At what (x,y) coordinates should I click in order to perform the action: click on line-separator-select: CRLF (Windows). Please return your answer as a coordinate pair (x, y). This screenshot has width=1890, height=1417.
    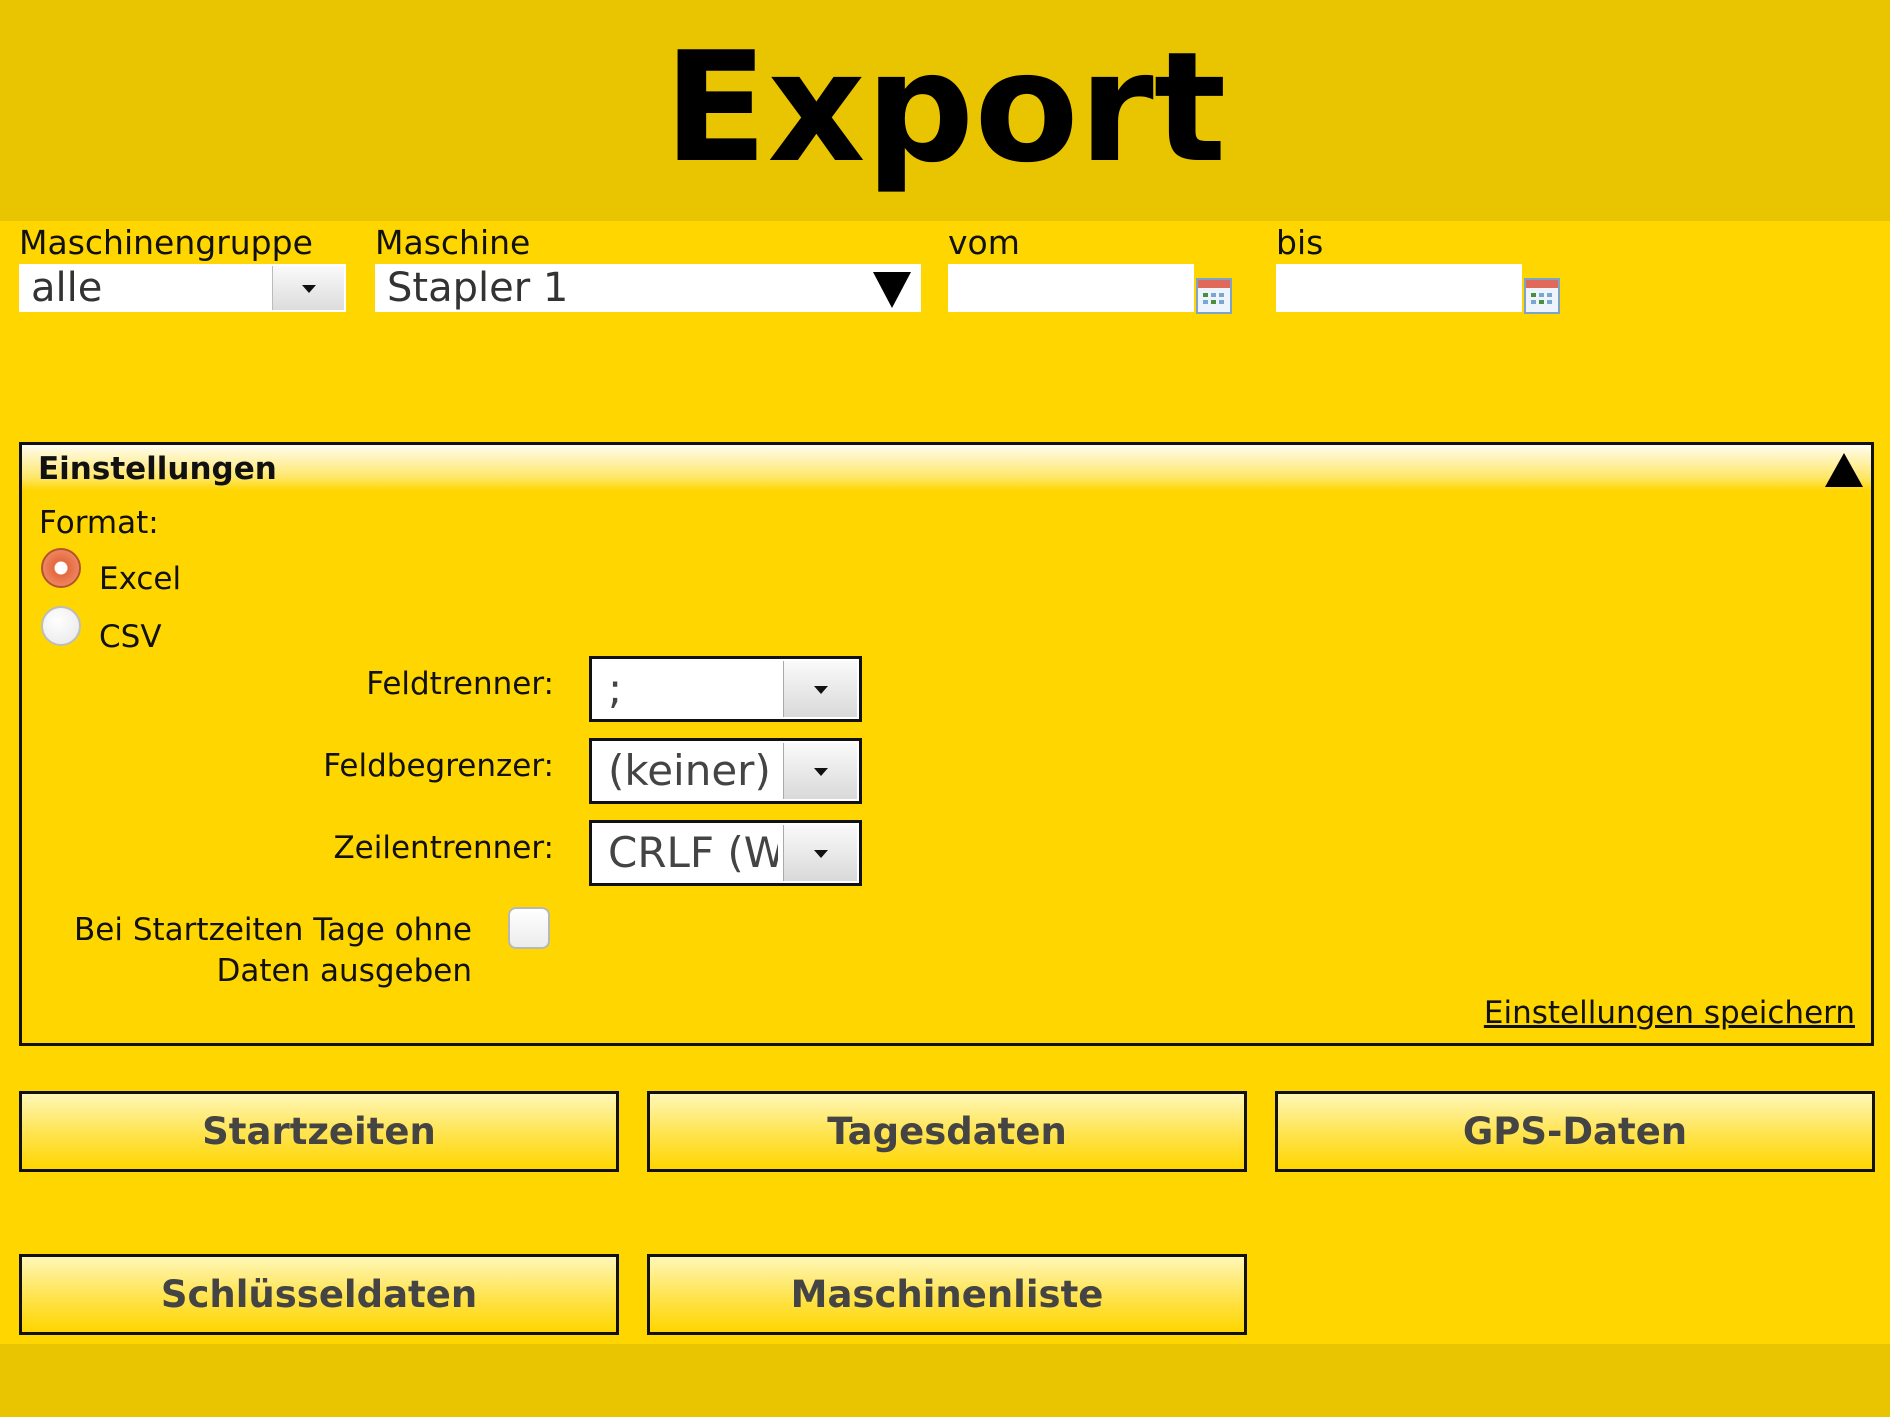
    Looking at the image, I should click on (725, 853).